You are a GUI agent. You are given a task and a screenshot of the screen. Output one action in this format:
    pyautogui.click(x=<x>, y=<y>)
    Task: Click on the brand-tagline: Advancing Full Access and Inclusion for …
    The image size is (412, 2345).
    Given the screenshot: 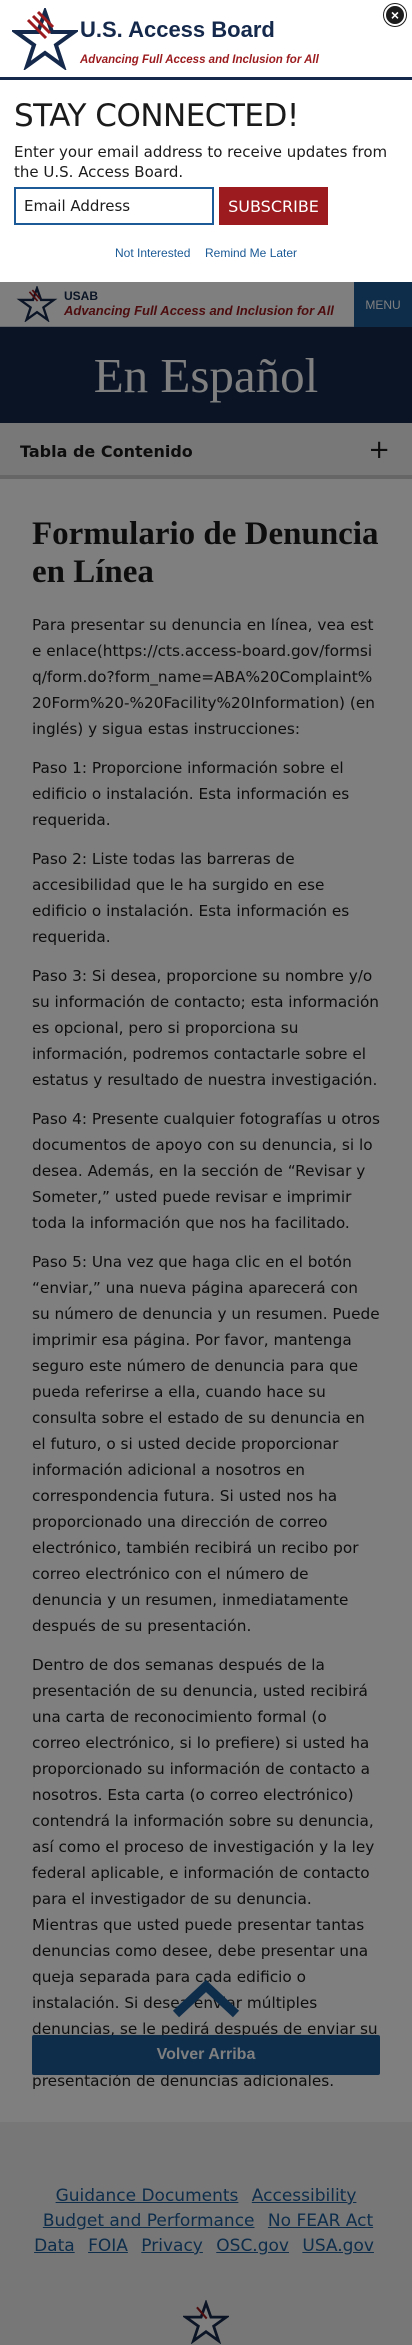 What is the action you would take?
    pyautogui.click(x=199, y=60)
    